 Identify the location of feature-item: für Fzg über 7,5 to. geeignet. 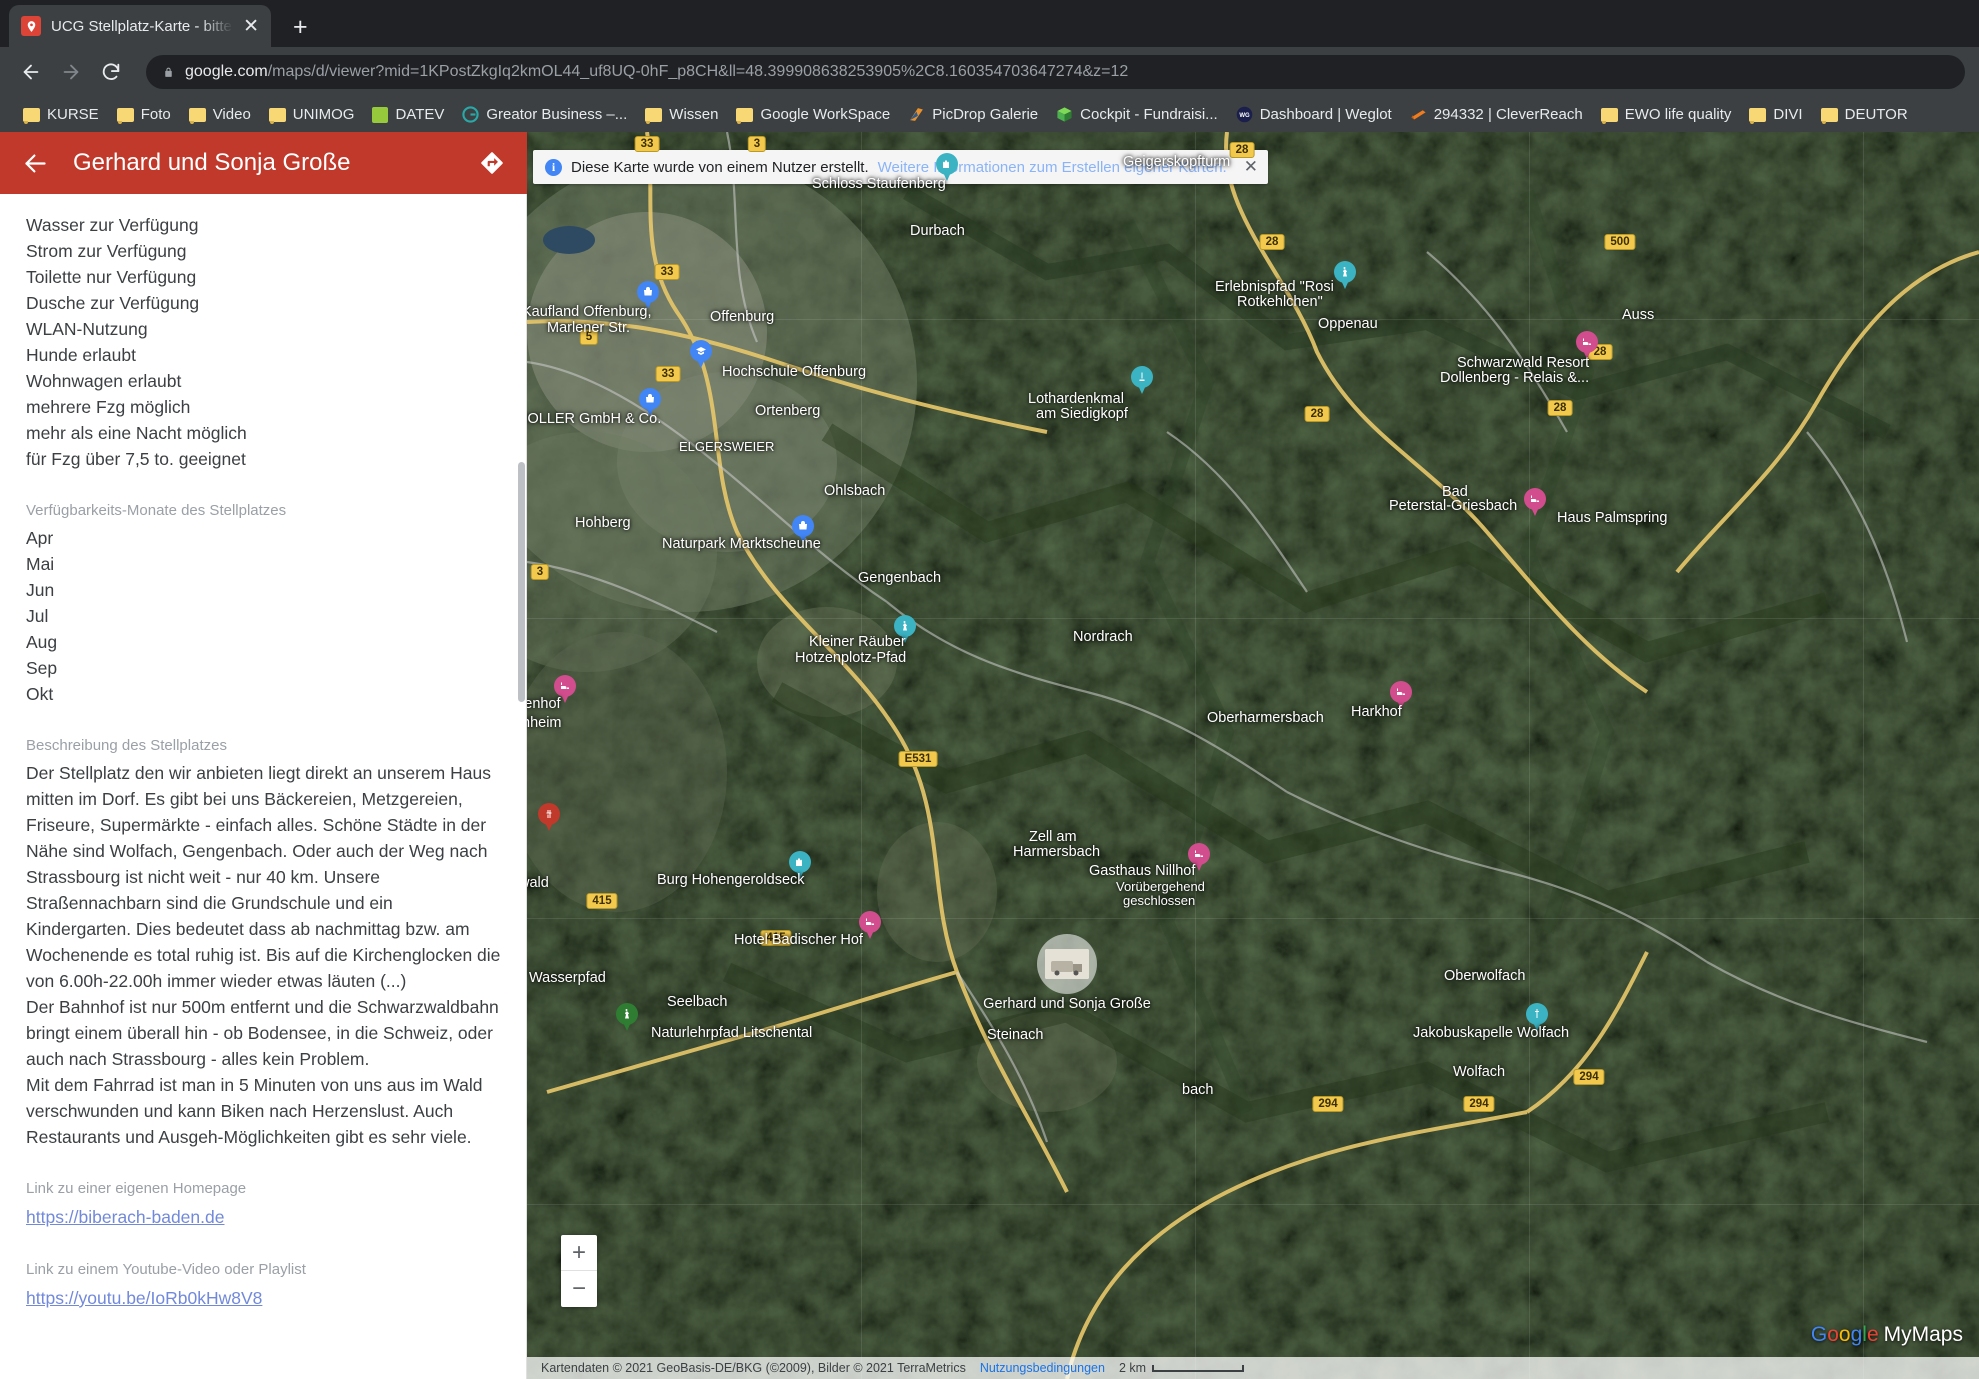
(136, 459).